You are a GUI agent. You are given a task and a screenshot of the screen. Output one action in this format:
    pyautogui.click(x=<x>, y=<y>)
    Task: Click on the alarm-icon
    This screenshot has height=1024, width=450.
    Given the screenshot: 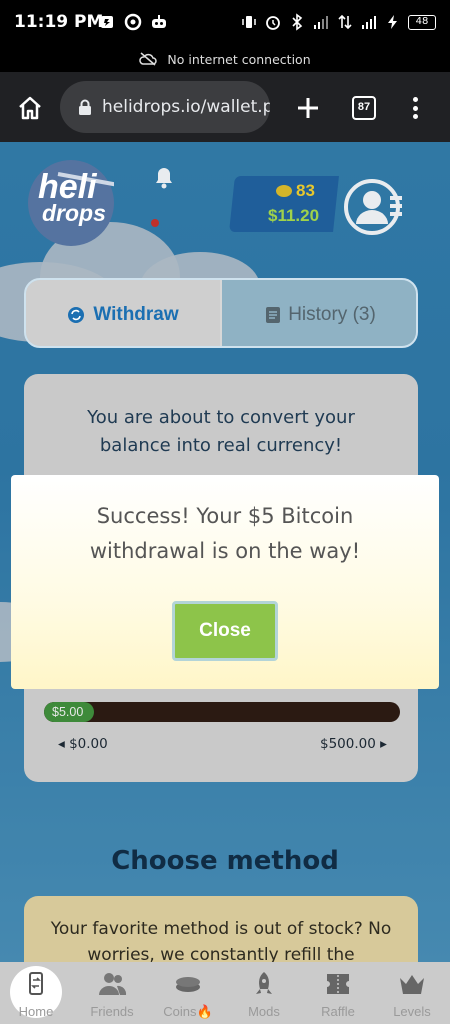 What is the action you would take?
    pyautogui.click(x=273, y=23)
    